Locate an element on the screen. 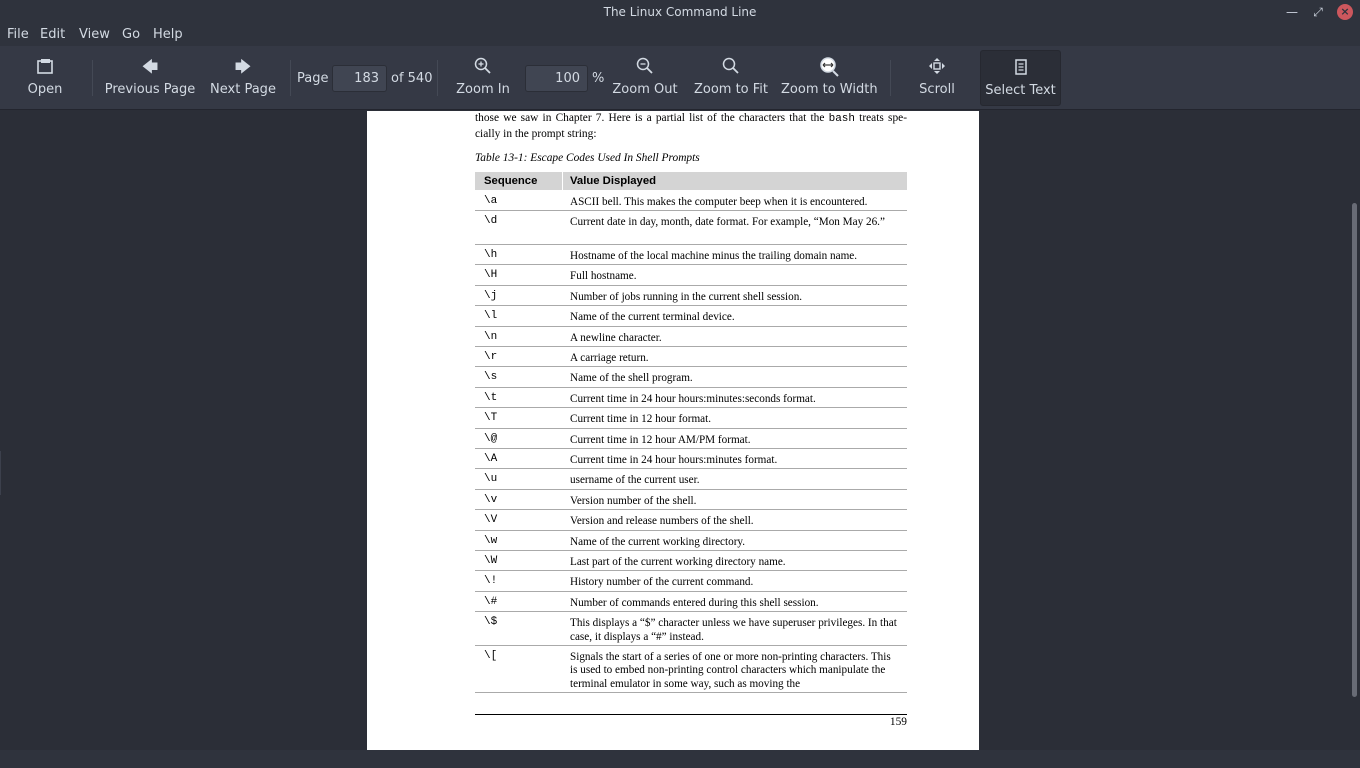 This screenshot has width=1360, height=768. zoom-in-label: Zoom In is located at coordinates (483, 89).